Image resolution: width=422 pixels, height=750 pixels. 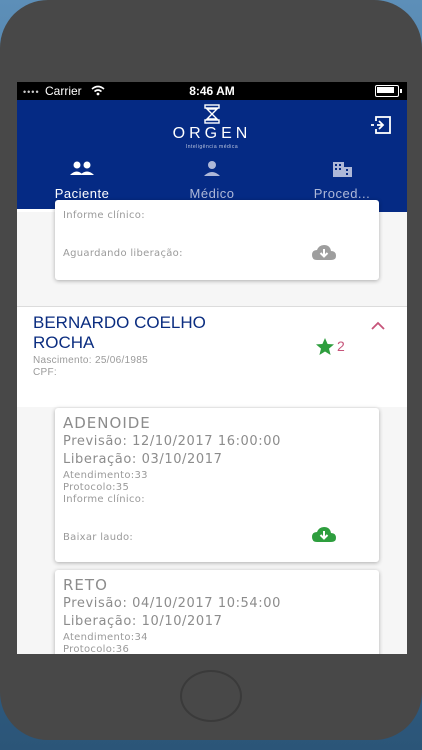 I want to click on exam-title: ADENOIDE, so click(x=107, y=423).